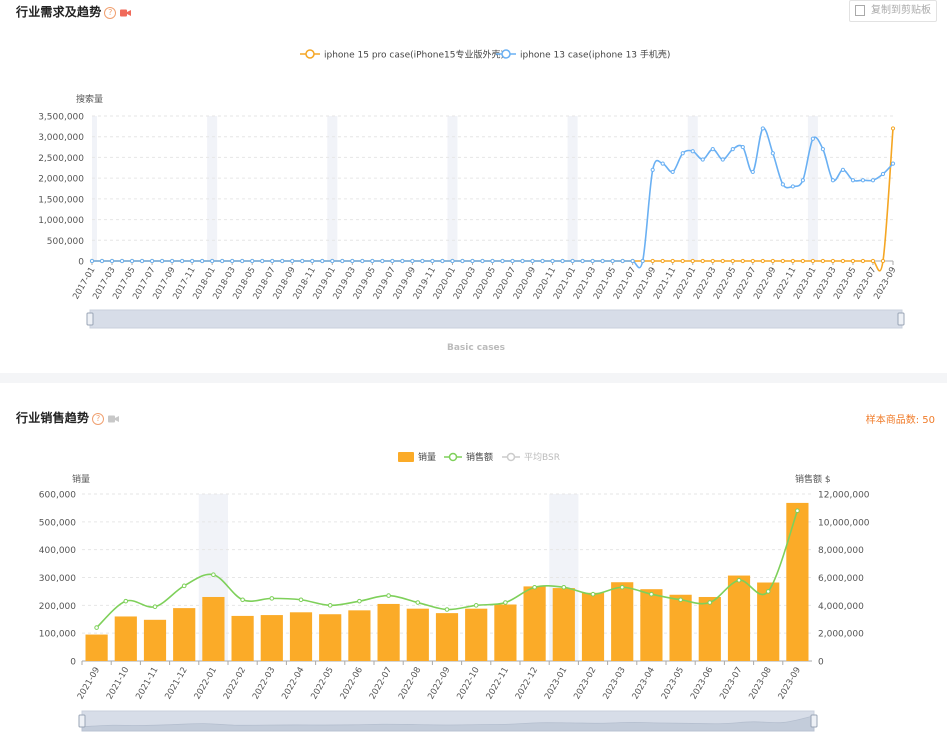 The height and width of the screenshot is (737, 947). I want to click on legend-item: 平均BSR, so click(531, 457).